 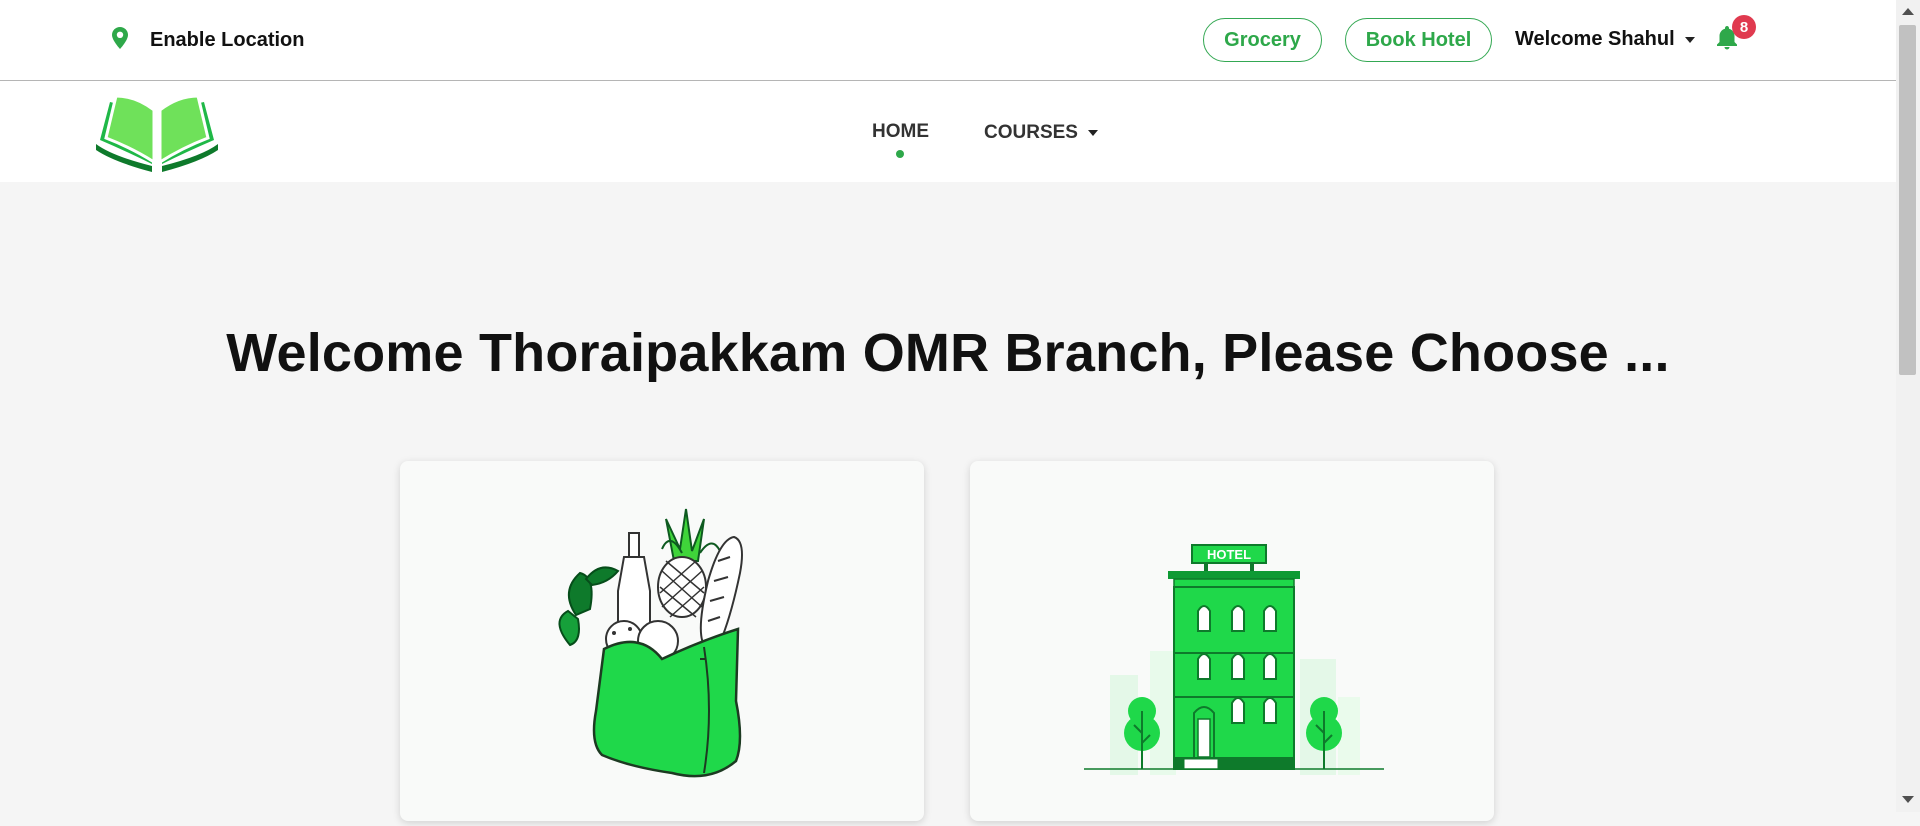 What do you see at coordinates (650, 643) in the screenshot?
I see `grocery-bag-illustration` at bounding box center [650, 643].